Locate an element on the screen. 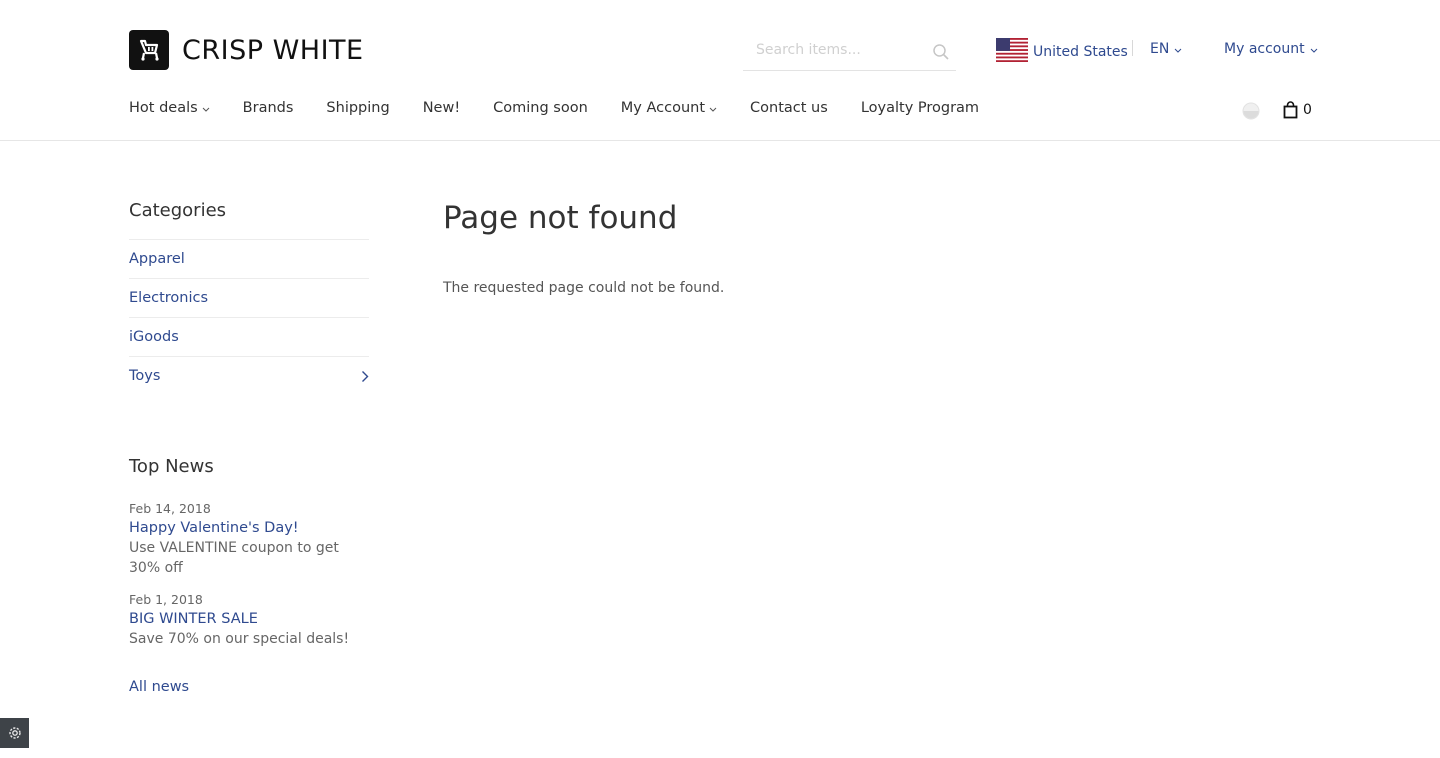  category-item-electronics: Electronics is located at coordinates (249, 297).